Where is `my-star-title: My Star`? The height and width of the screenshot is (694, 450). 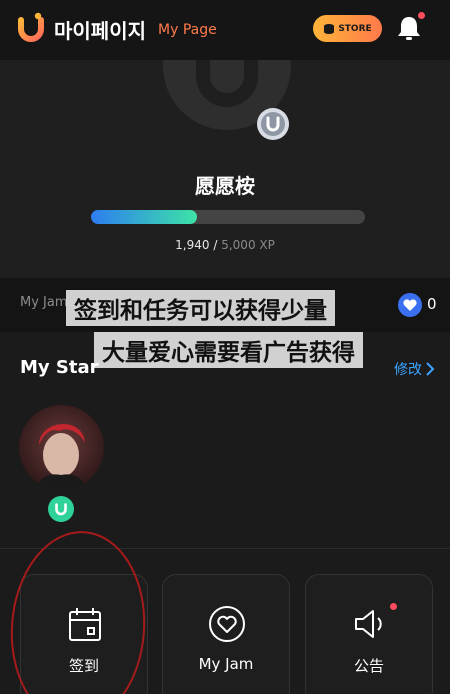
my-star-title: My Star is located at coordinates (59, 367).